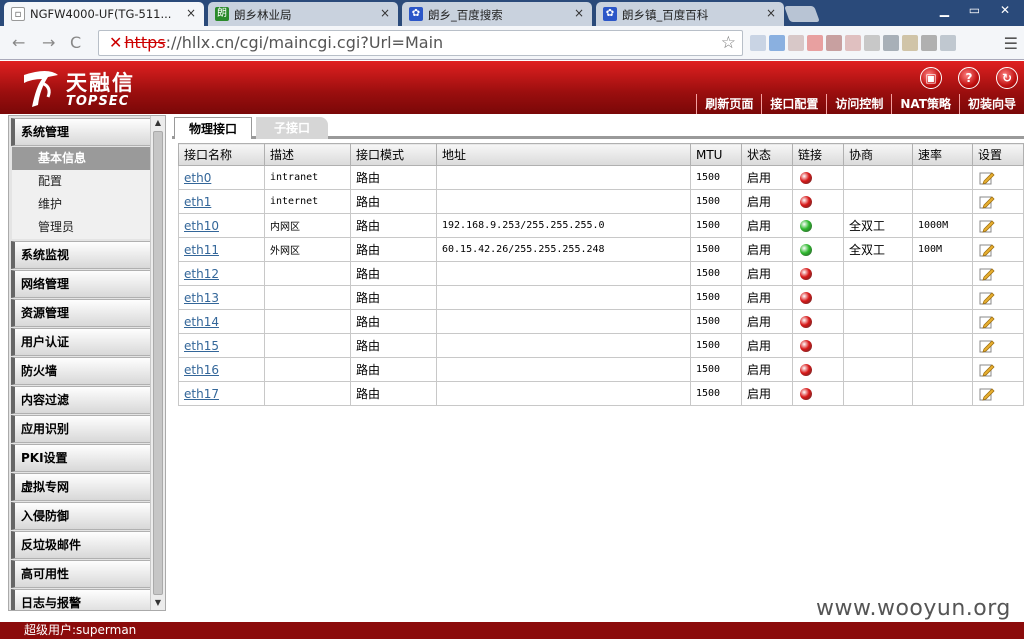 Image resolution: width=1024 pixels, height=639 pixels. Describe the element at coordinates (81, 458) in the screenshot. I see `sidebar-group-pki: PKI设置` at that location.